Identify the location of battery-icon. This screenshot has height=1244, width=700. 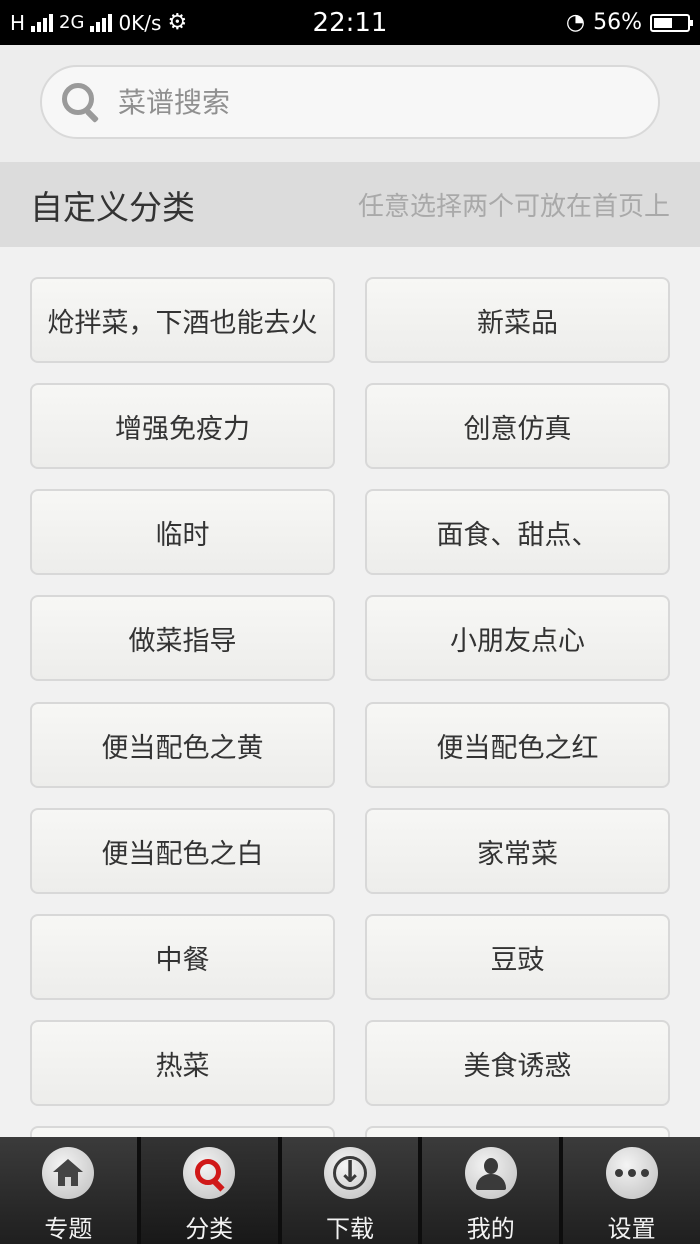
(671, 22).